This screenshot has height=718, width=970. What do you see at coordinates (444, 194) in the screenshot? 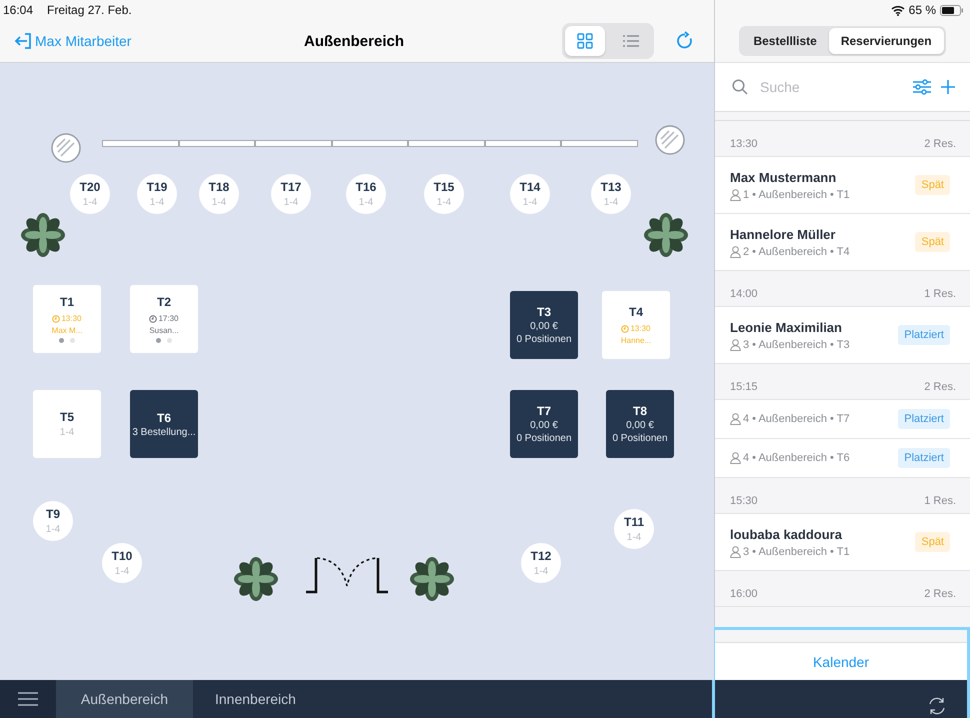
I see `round-table: T15 1-4` at bounding box center [444, 194].